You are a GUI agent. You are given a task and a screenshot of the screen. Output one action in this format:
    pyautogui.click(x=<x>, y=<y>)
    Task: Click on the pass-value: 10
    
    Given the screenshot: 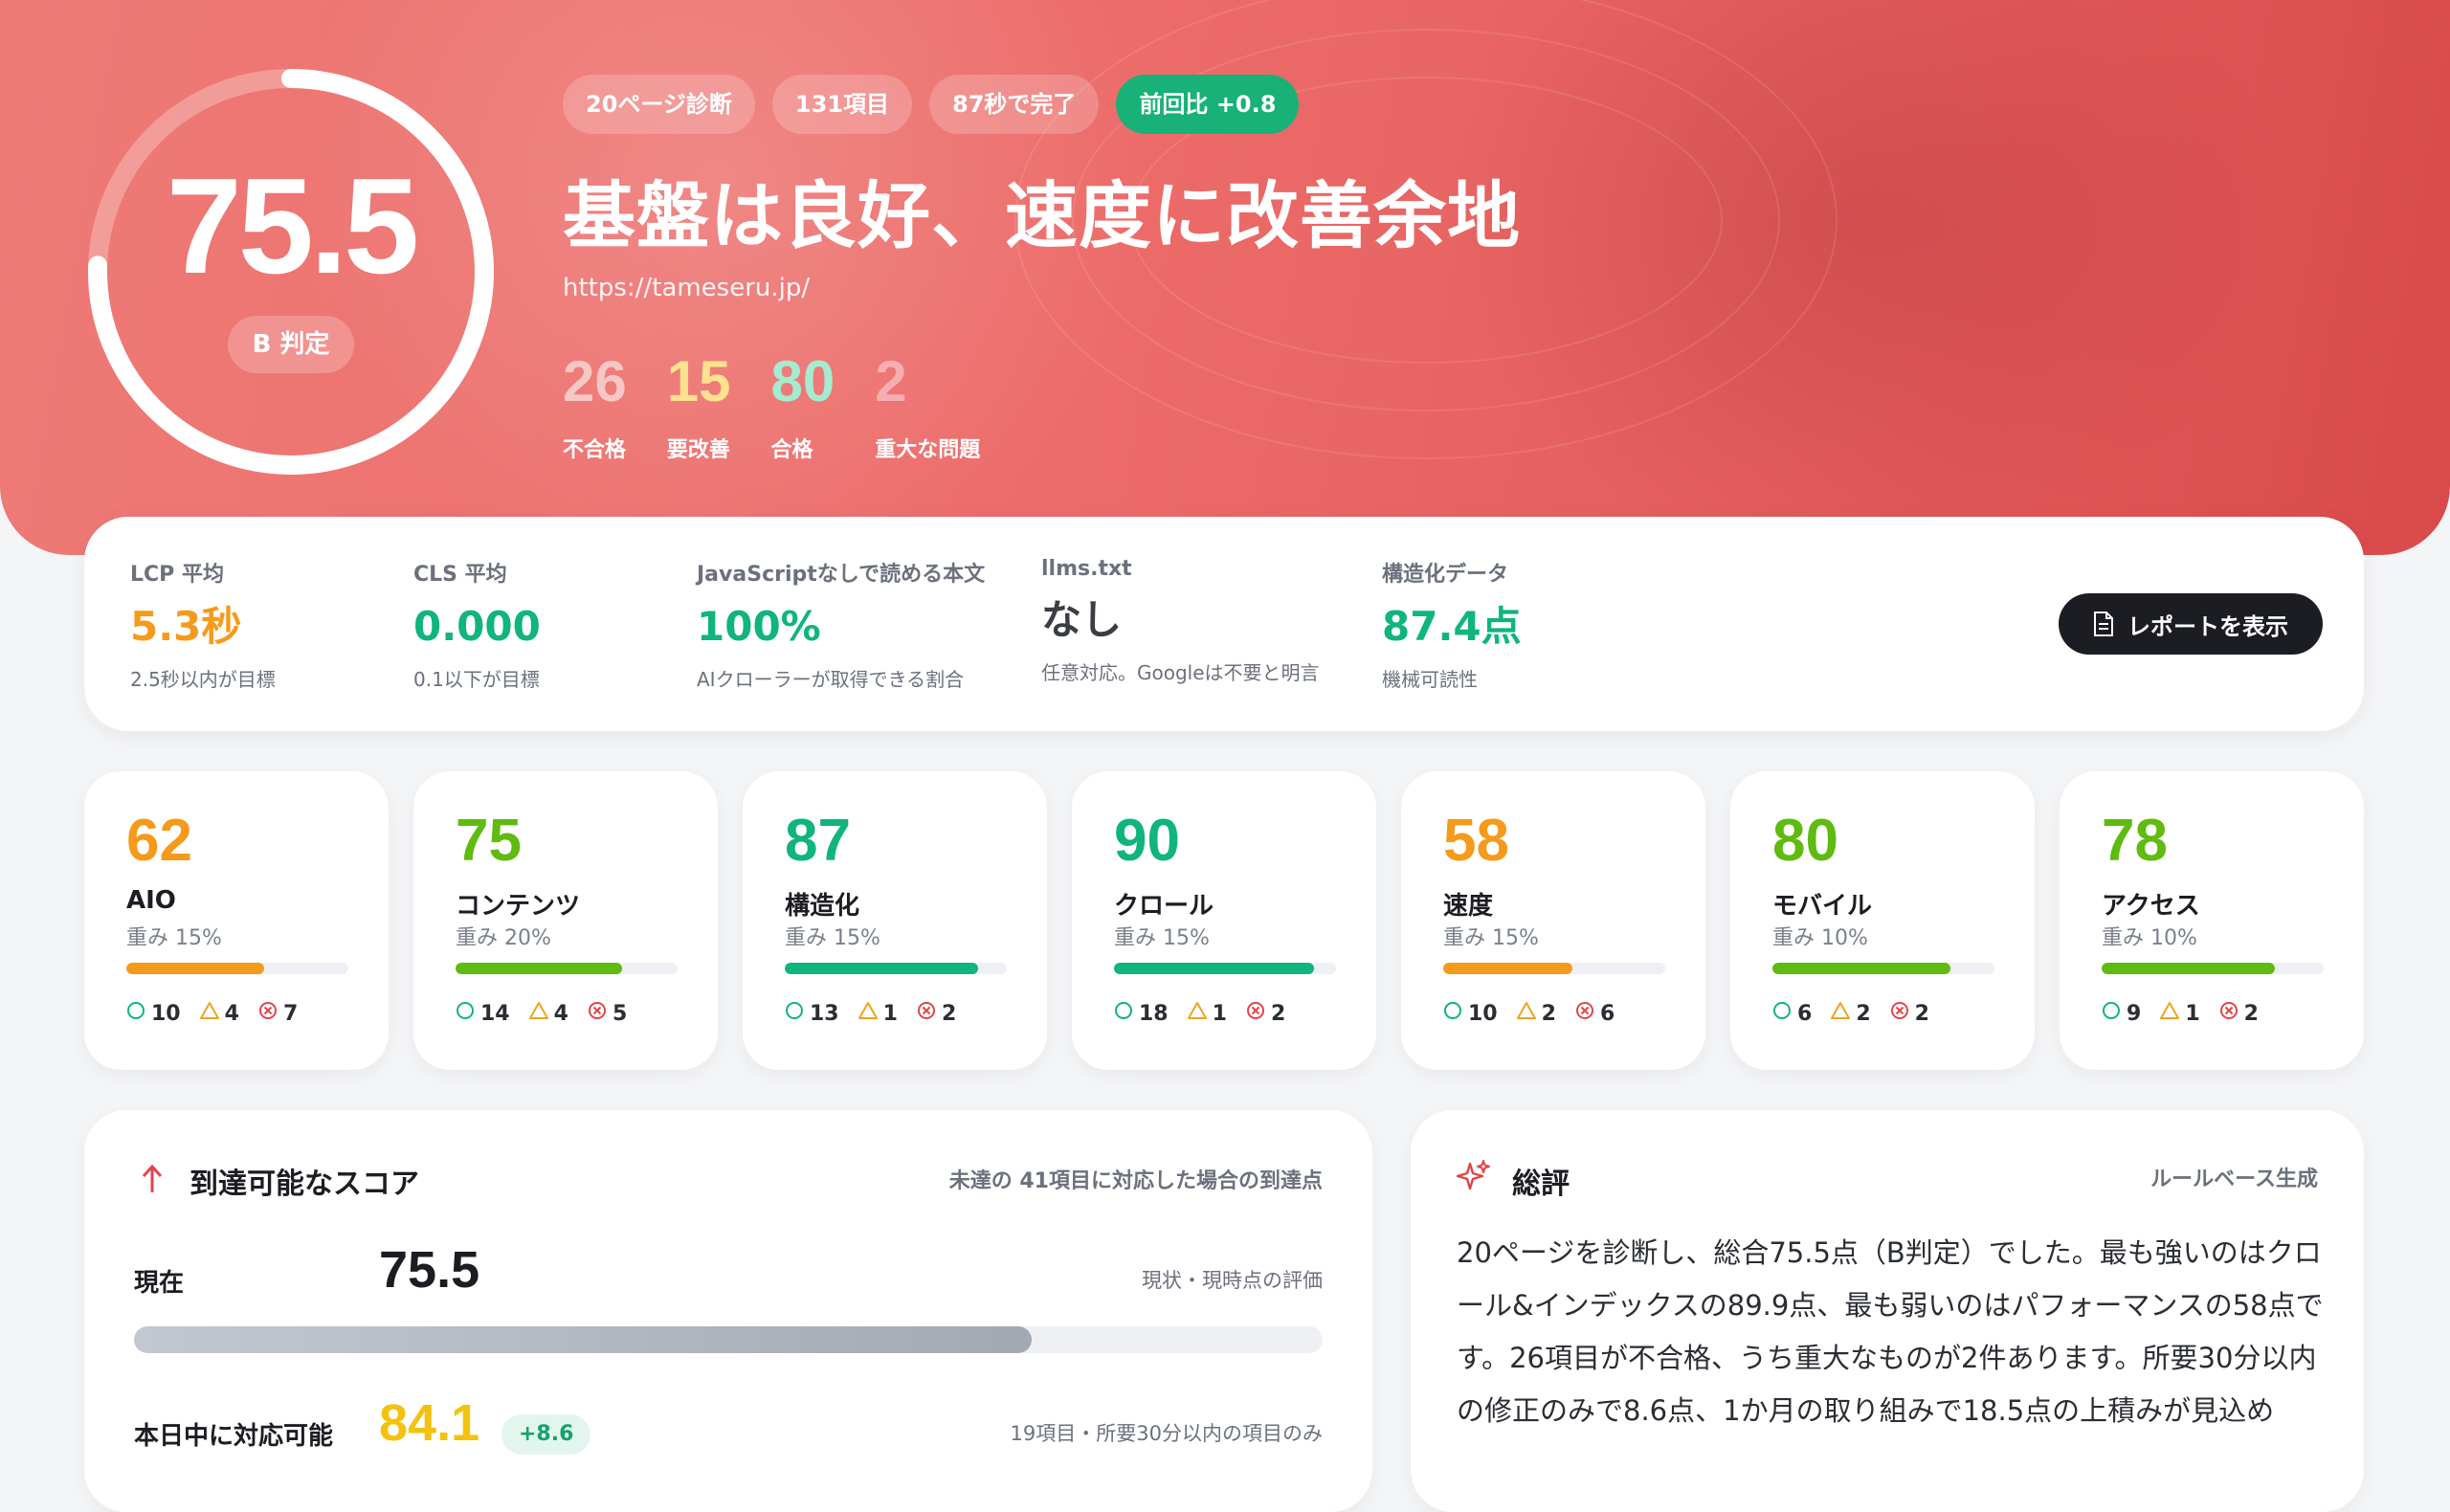 What is the action you would take?
    pyautogui.click(x=1483, y=1013)
    